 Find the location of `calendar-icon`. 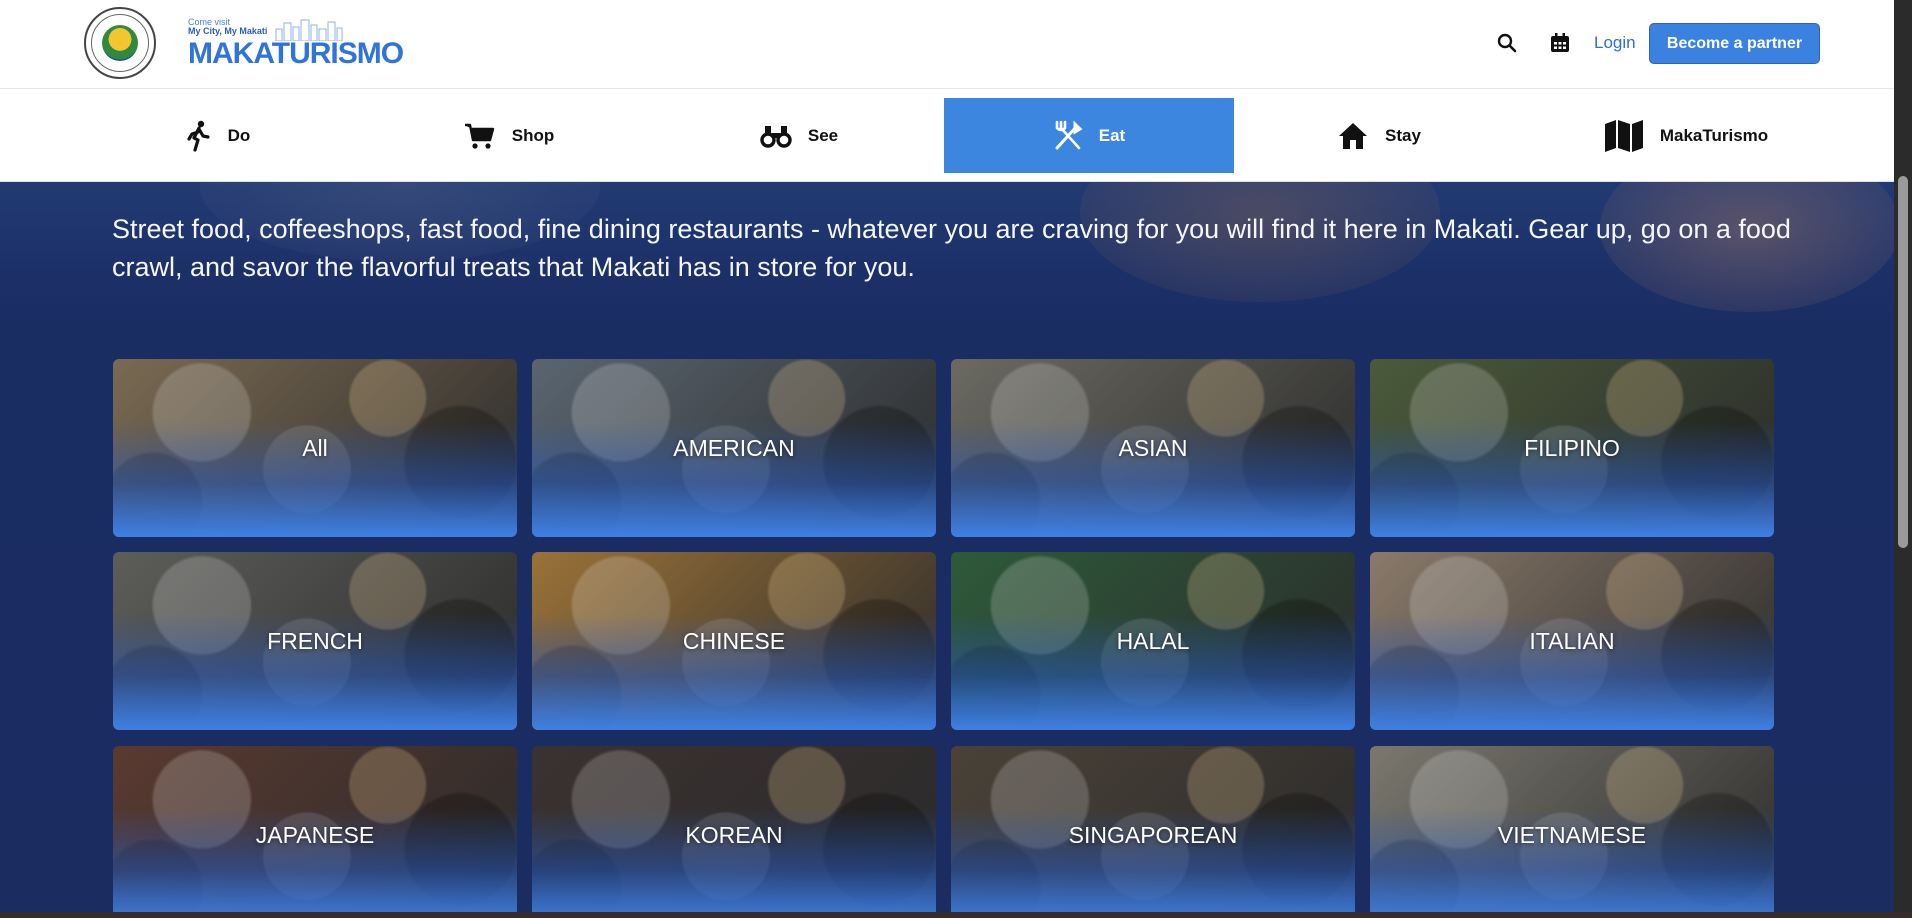

calendar-icon is located at coordinates (1560, 43).